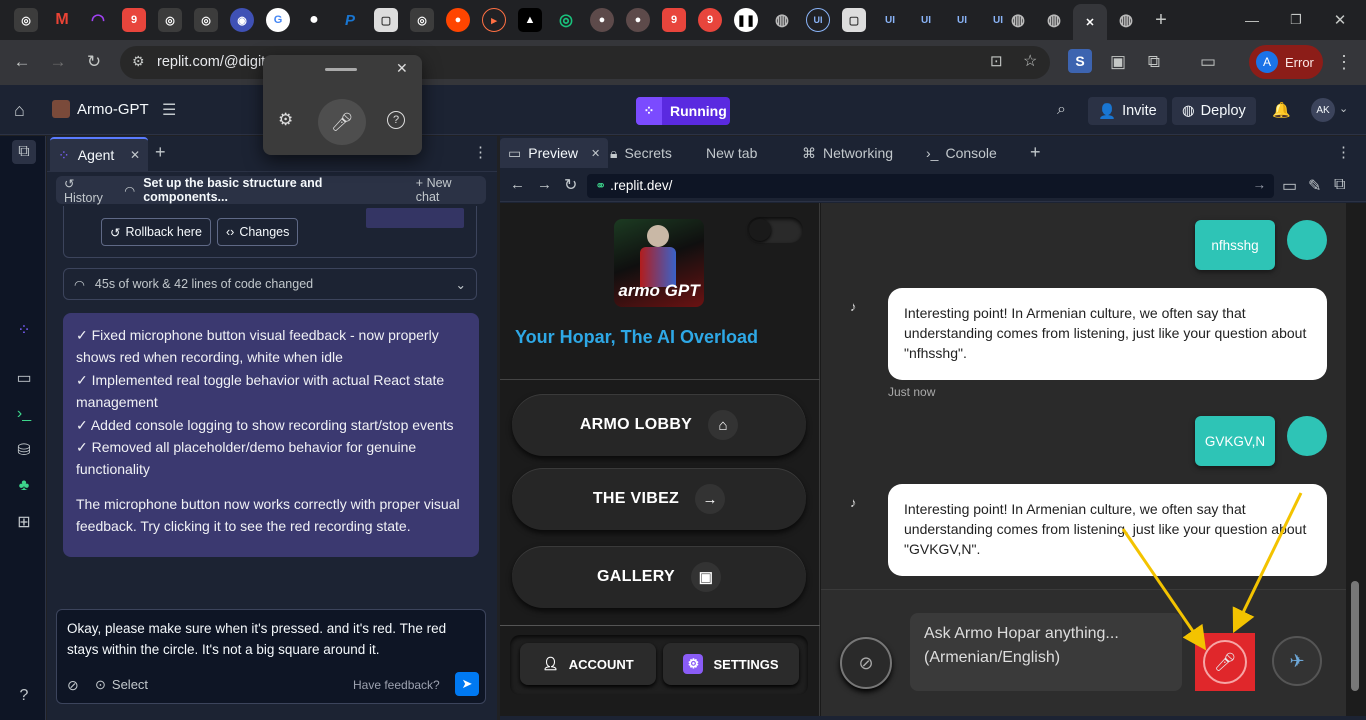 This screenshot has height=720, width=1366. Describe the element at coordinates (24, 414) in the screenshot. I see `shell-rail-icon: ›_` at that location.